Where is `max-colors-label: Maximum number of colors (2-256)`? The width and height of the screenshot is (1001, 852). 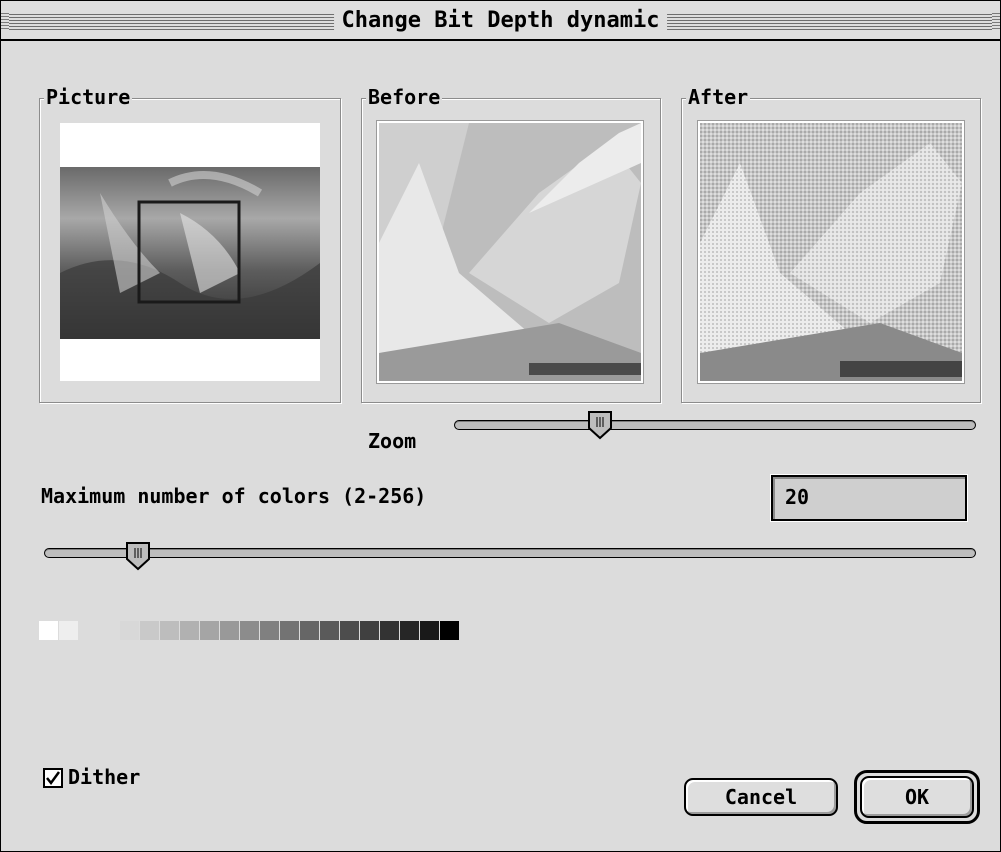
max-colors-label: Maximum number of colors (2-256) is located at coordinates (234, 496).